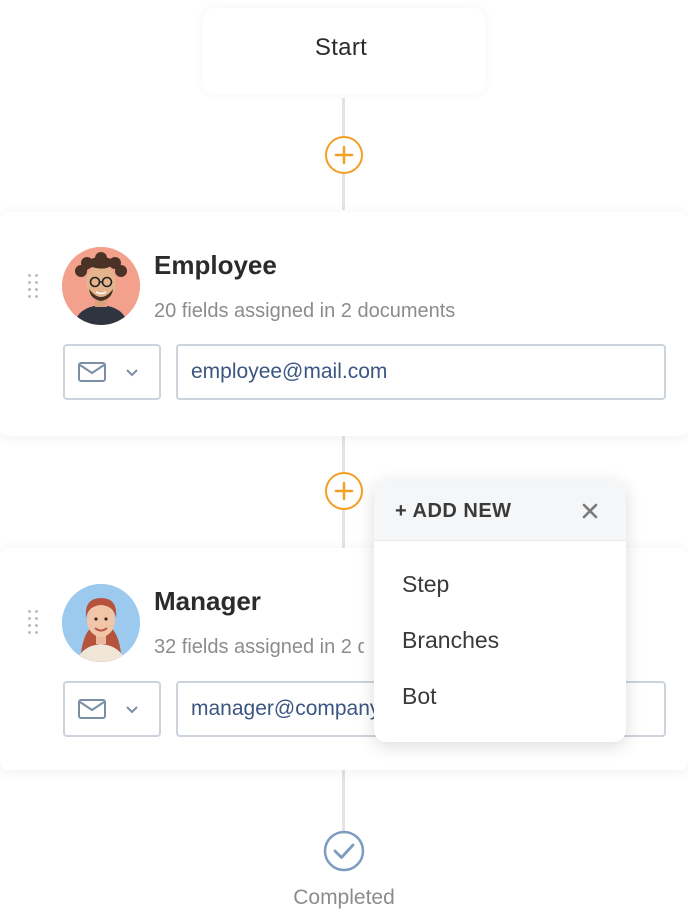  I want to click on start-label: Start, so click(341, 47).